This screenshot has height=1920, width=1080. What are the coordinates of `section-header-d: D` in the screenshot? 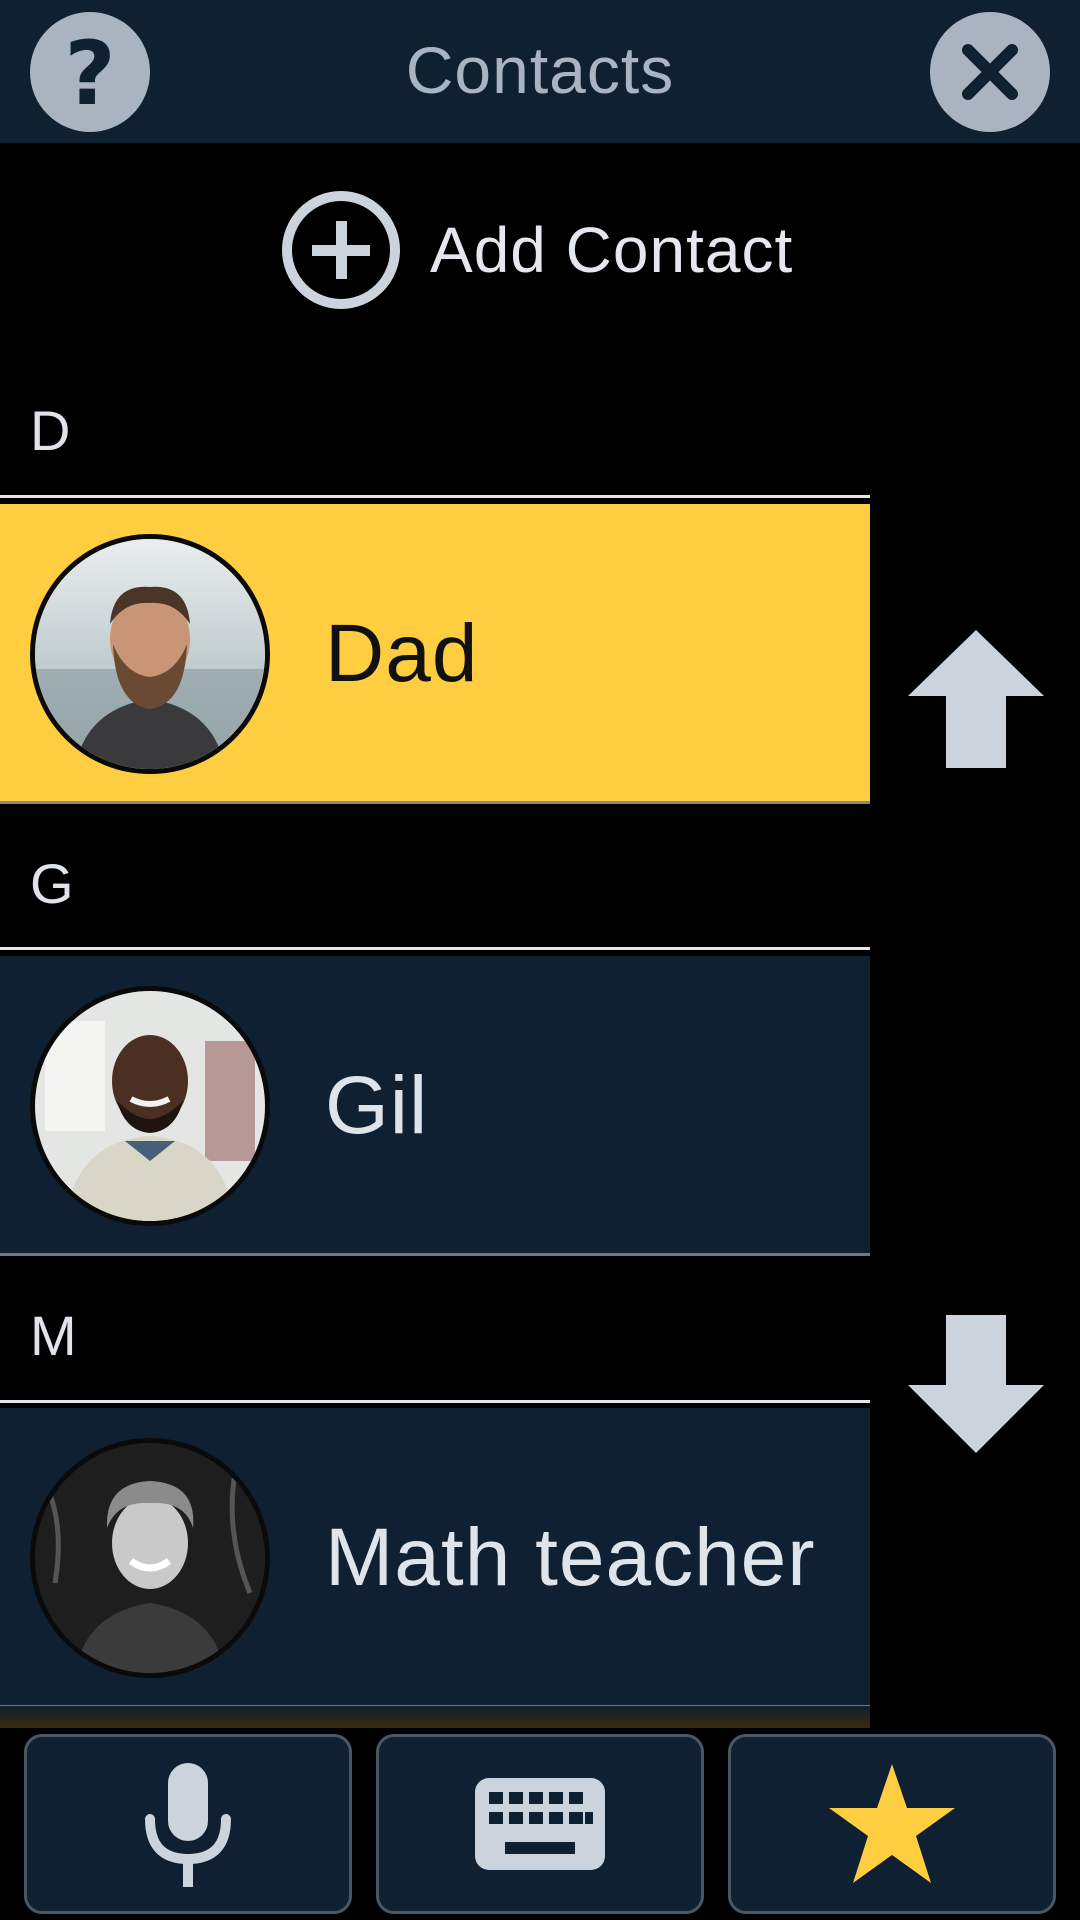 It's located at (50, 430).